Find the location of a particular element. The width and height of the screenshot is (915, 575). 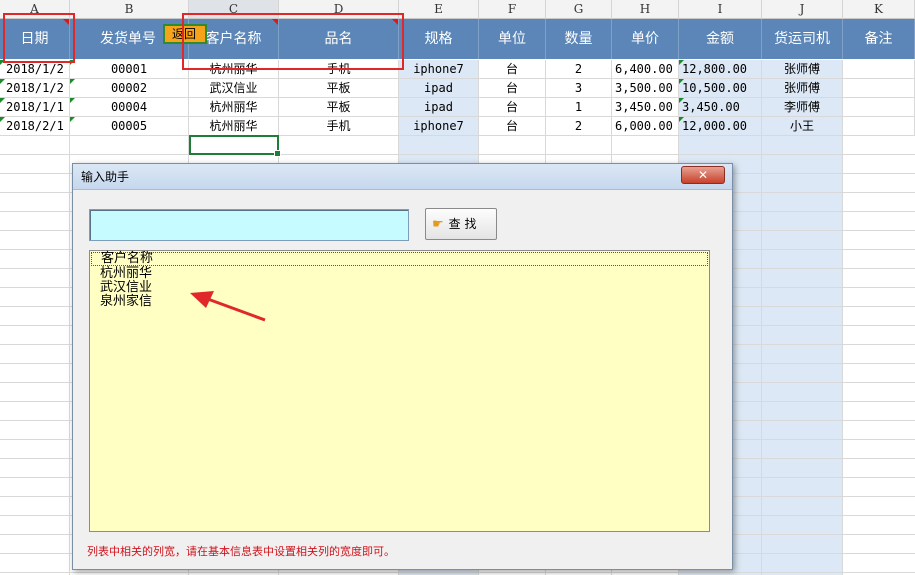

annotation-arrow is located at coordinates (228, 306).